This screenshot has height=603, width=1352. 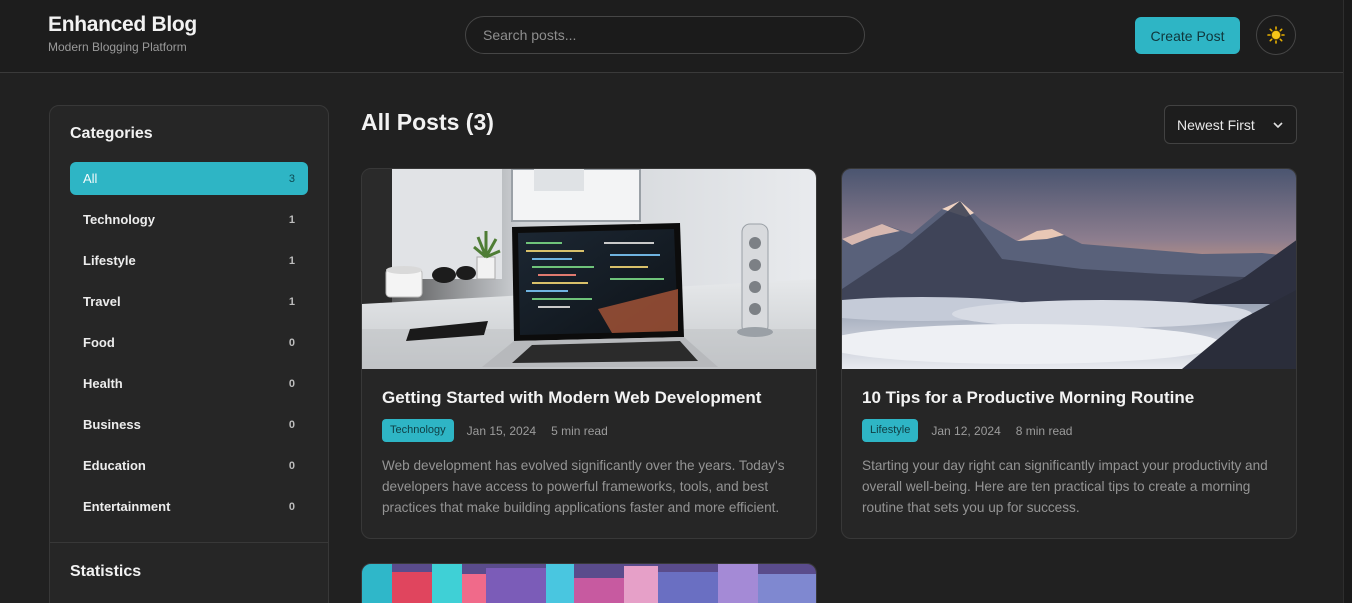 What do you see at coordinates (189, 465) in the screenshot?
I see `category-item-education: Education 0` at bounding box center [189, 465].